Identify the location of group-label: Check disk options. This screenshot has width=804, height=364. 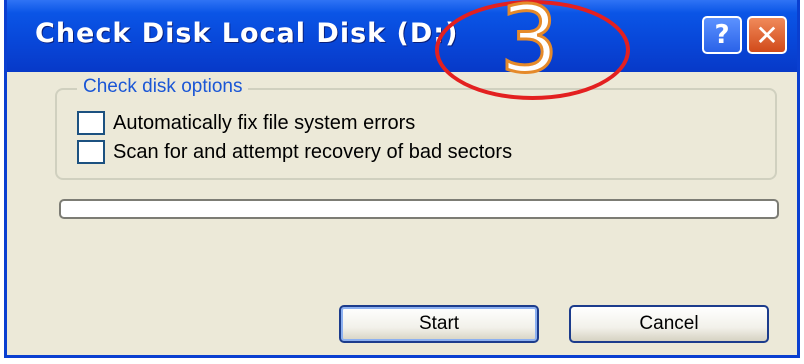
(163, 87).